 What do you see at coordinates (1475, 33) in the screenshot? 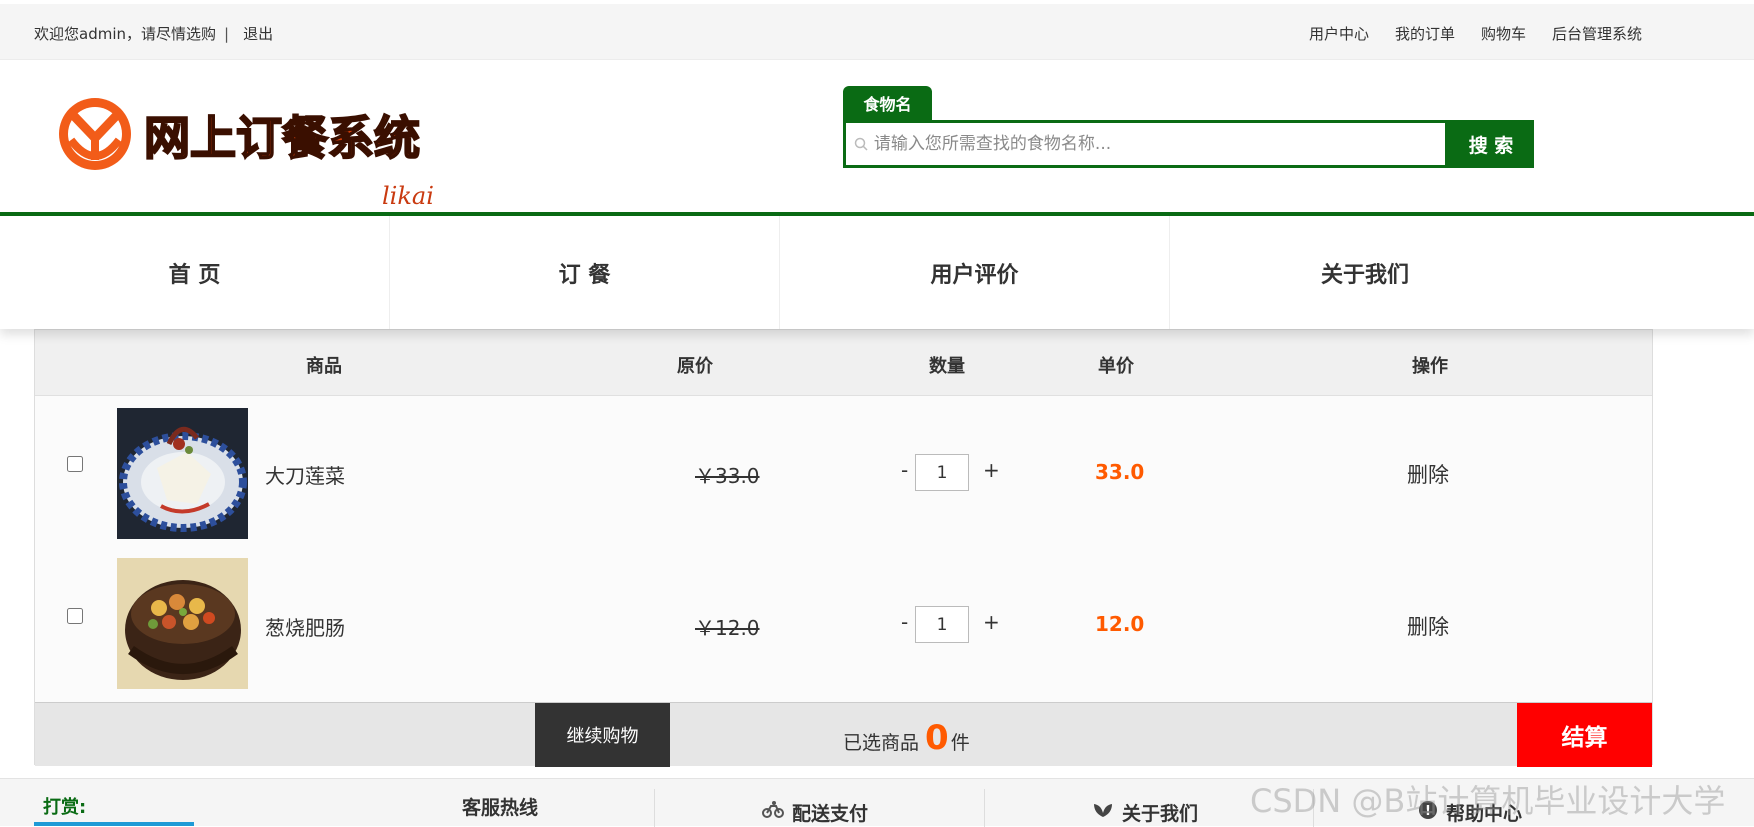
I see `top-bar-links: 用户中心 我的订单 购物车 后台管理系统` at bounding box center [1475, 33].